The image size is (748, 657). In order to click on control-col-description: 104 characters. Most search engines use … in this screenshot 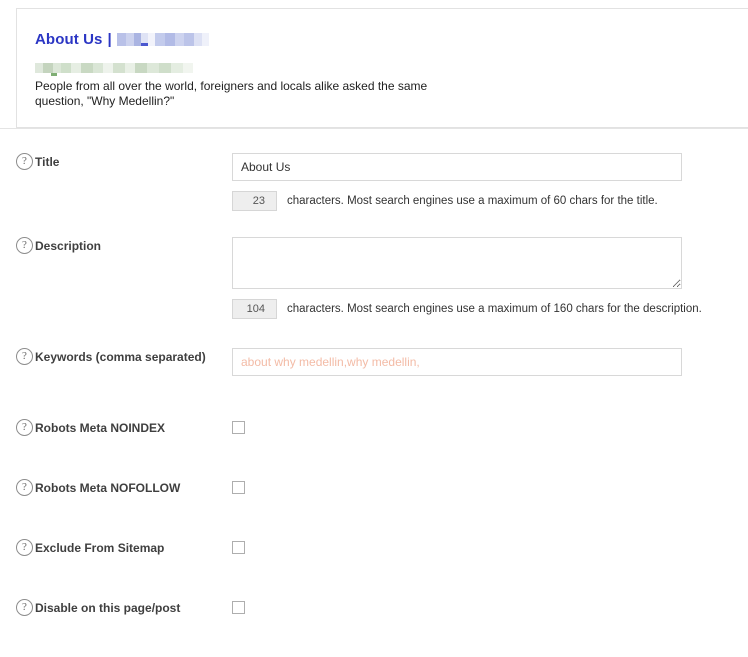, I will do `click(490, 278)`.